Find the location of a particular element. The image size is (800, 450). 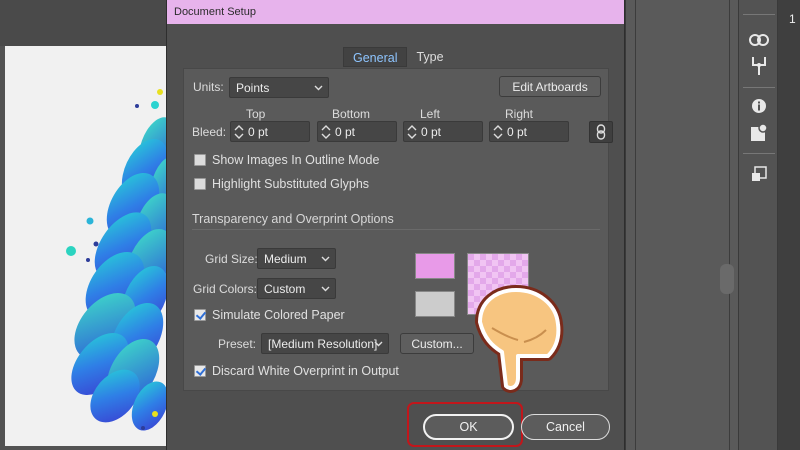

checkbox-label: Discard White Overprint in Output is located at coordinates (305, 371).